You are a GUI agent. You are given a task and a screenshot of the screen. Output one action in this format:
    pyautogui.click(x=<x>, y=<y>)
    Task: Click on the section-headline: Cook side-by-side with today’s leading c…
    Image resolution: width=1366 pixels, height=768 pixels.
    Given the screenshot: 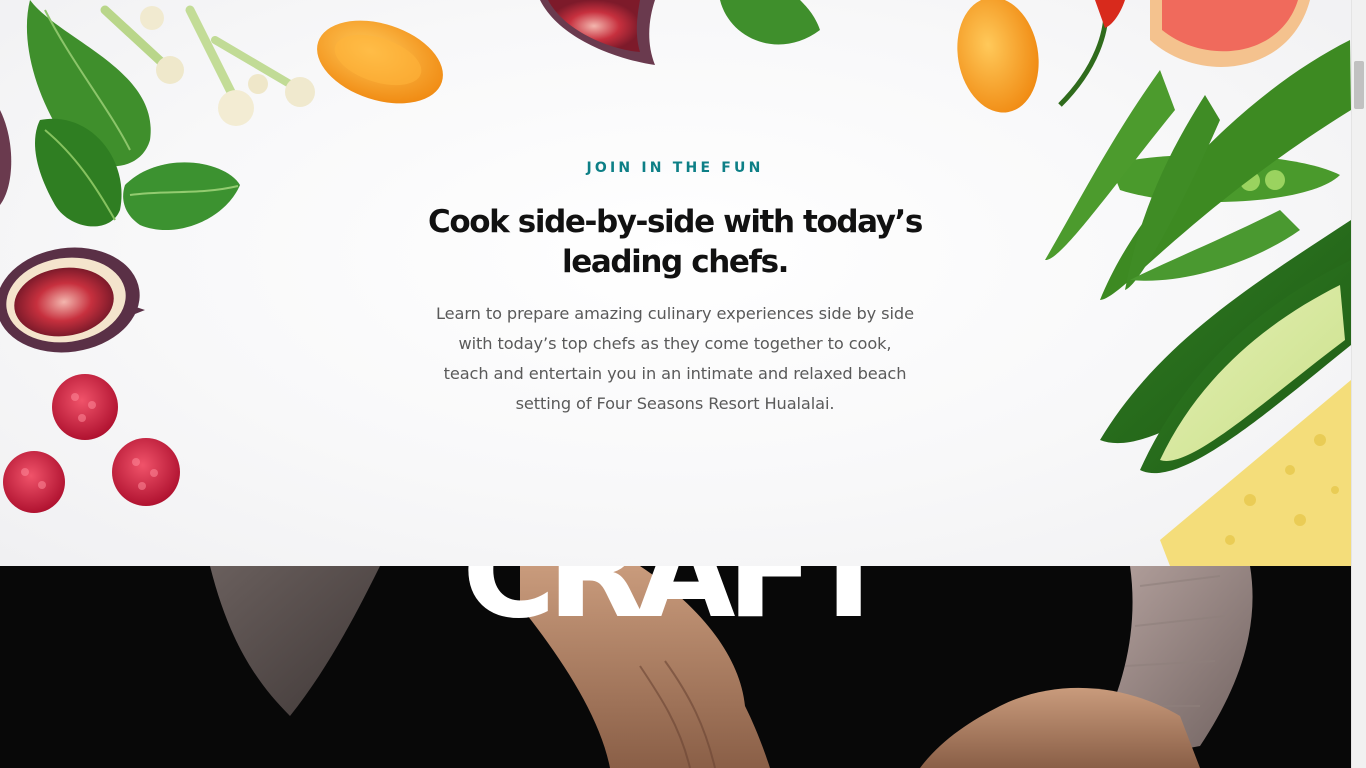 What is the action you would take?
    pyautogui.click(x=675, y=242)
    